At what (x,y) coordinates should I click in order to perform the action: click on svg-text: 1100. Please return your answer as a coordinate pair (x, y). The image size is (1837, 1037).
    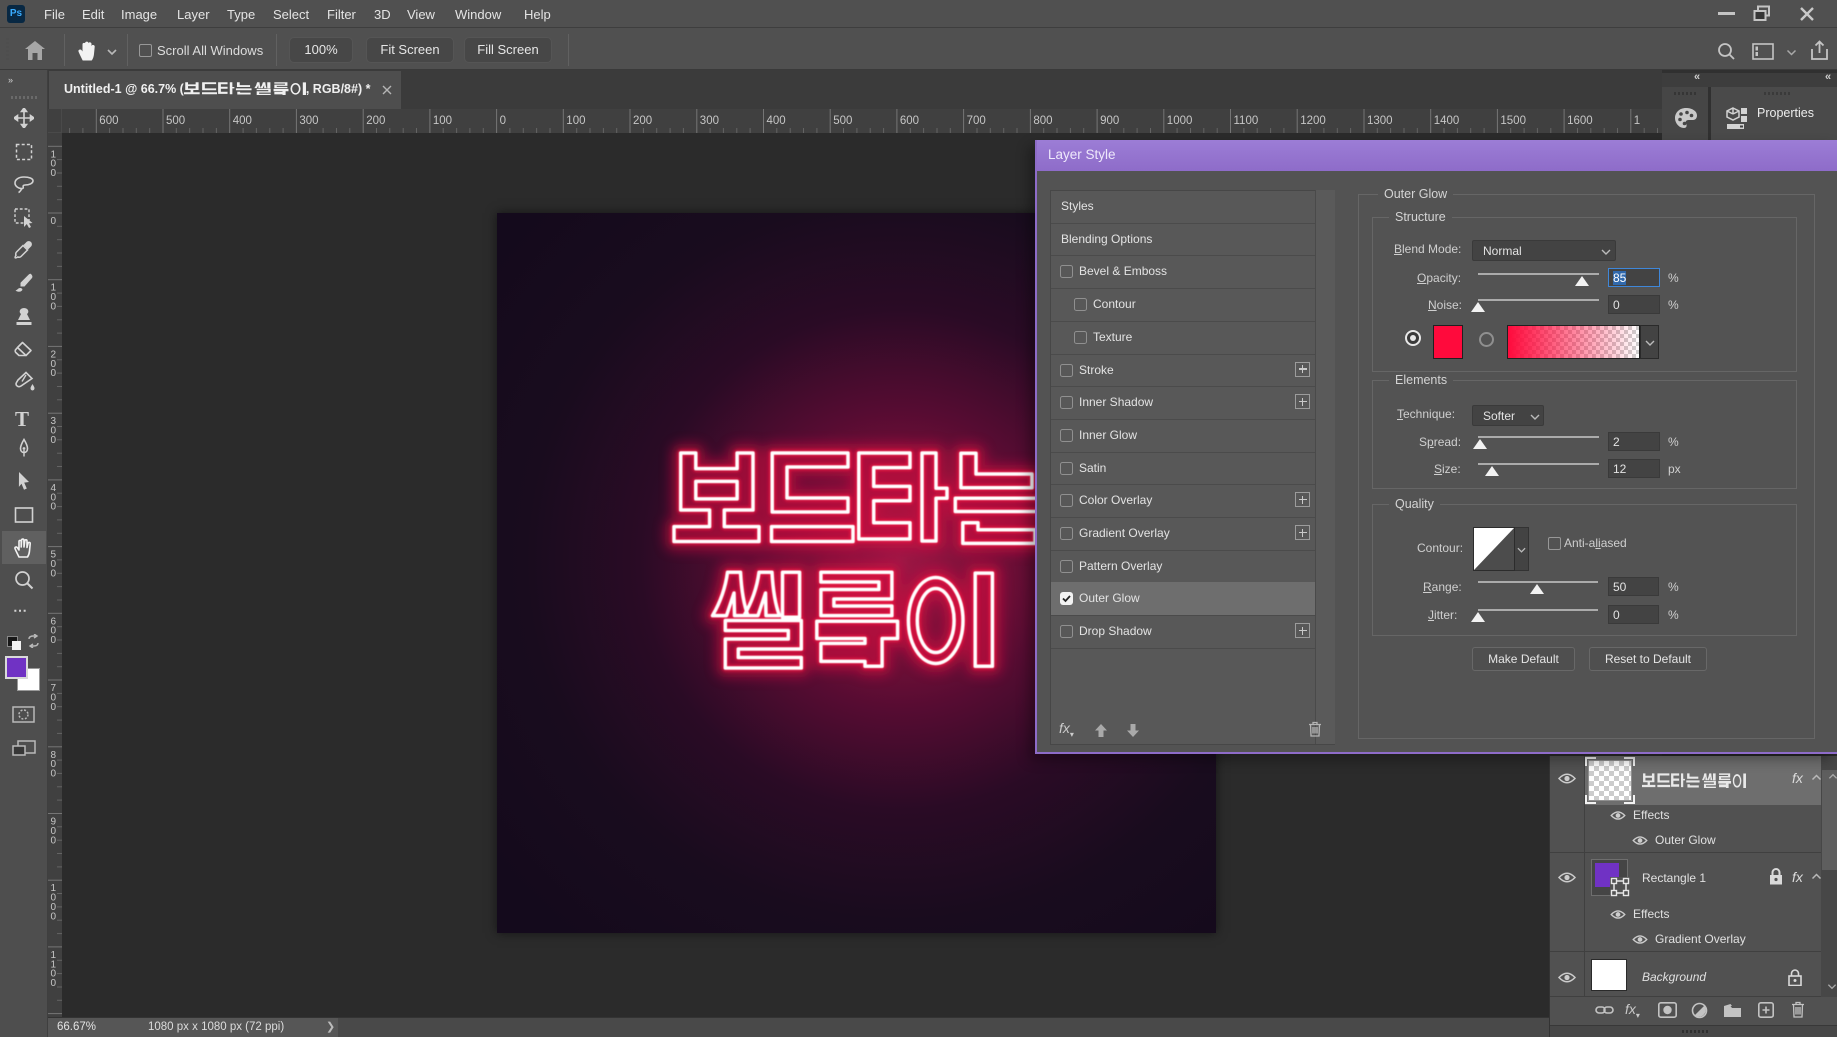
    Looking at the image, I should click on (1246, 121).